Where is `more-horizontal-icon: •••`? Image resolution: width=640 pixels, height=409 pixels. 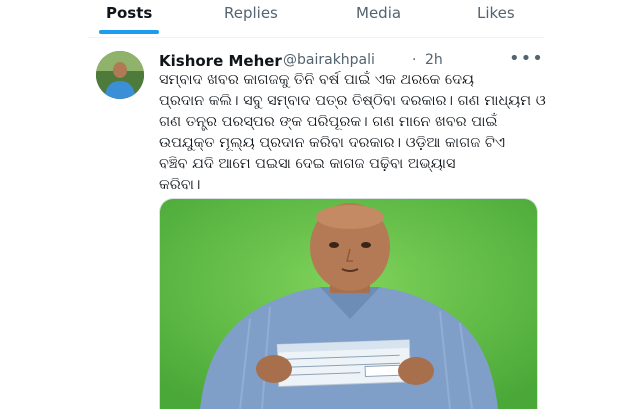
more-horizontal-icon: ••• is located at coordinates (526, 58).